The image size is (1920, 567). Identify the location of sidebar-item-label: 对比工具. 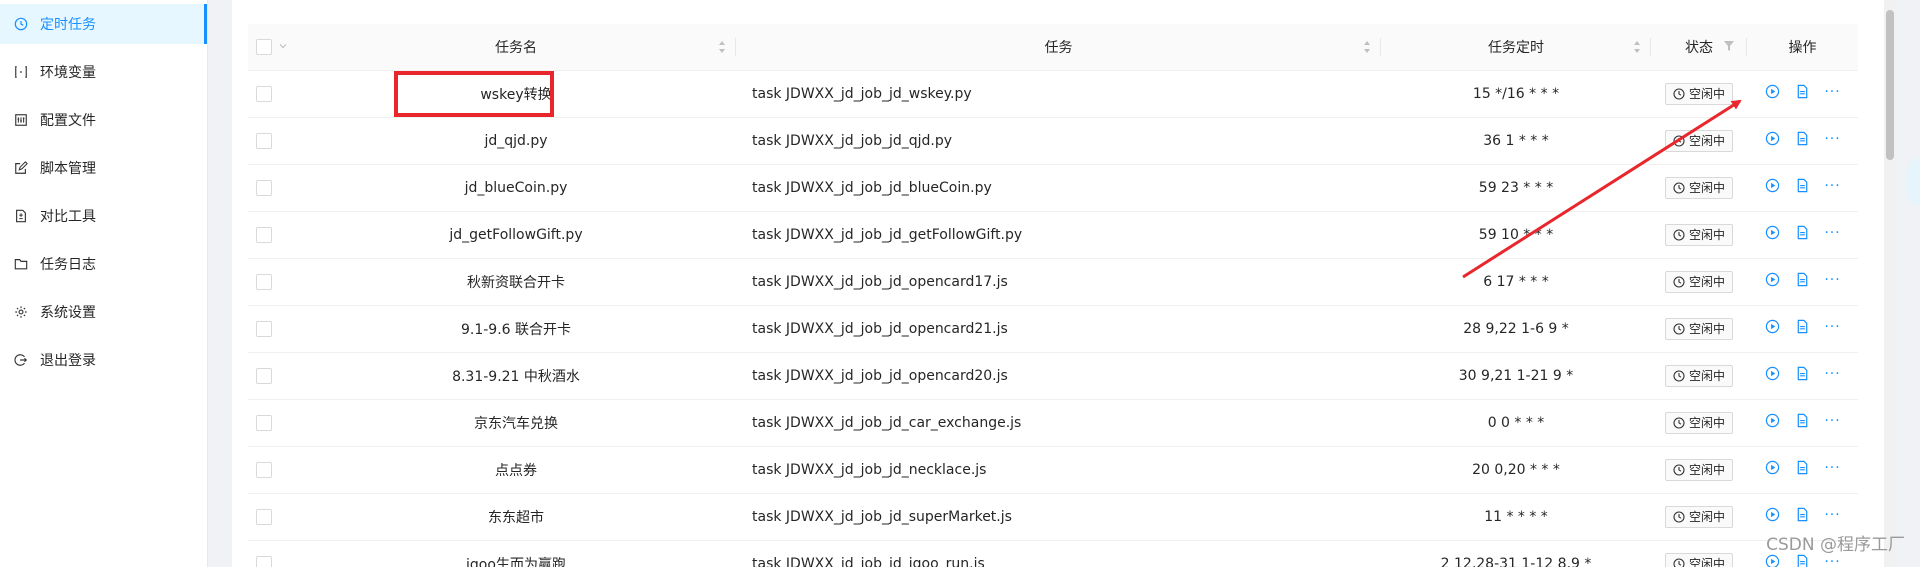
(68, 217).